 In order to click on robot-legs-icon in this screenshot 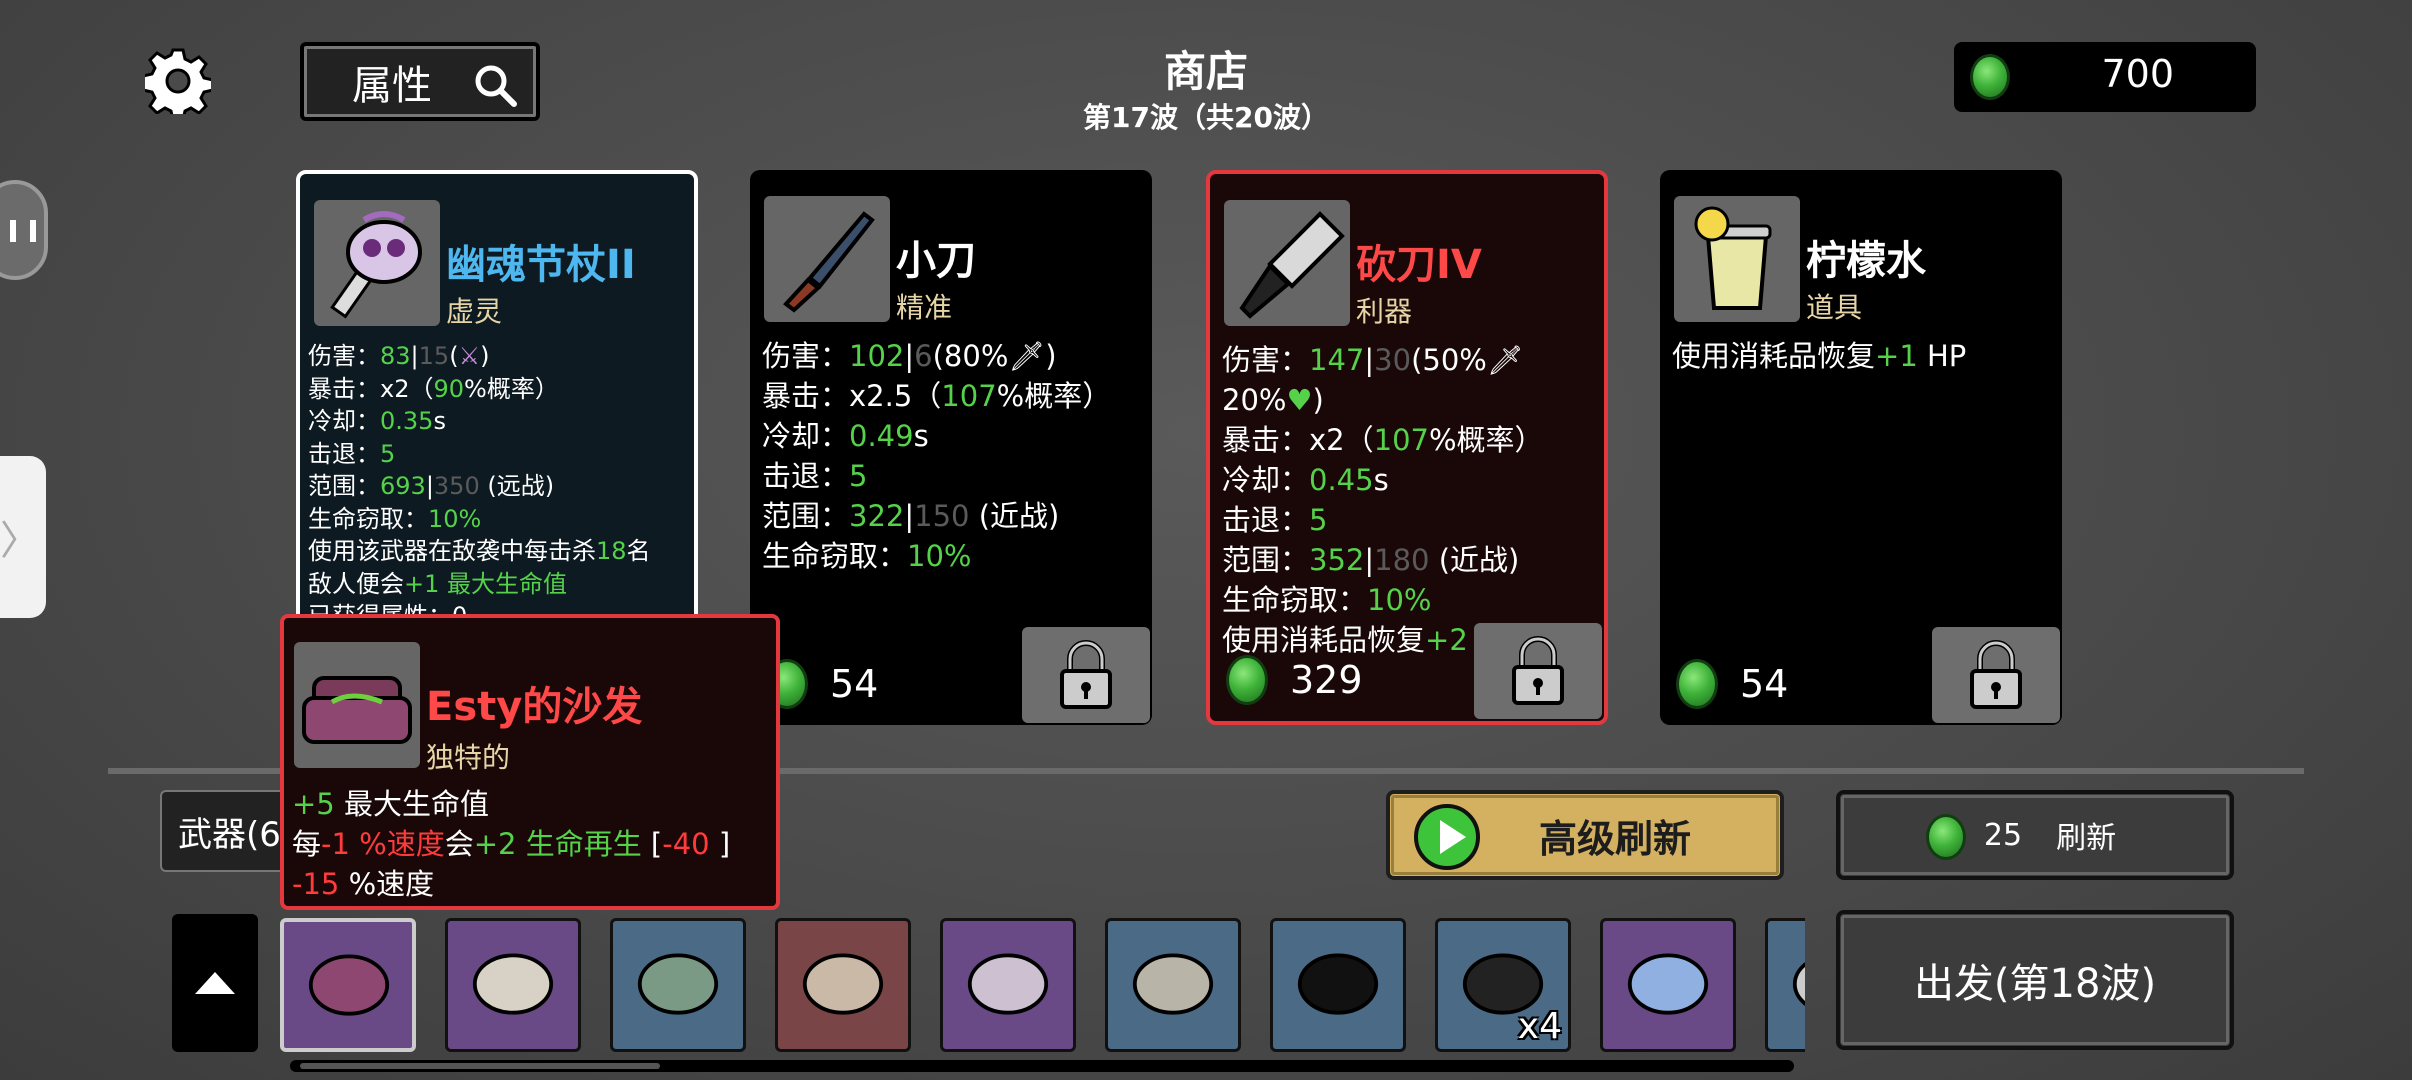, I will do `click(843, 985)`.